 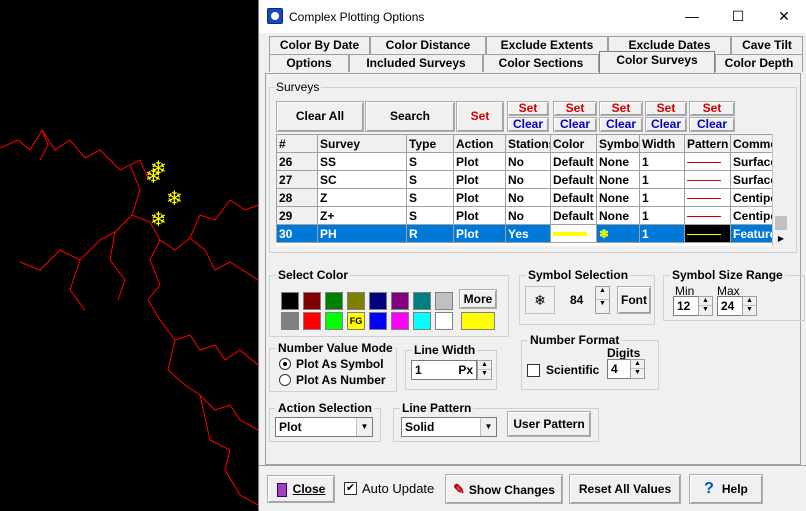 What do you see at coordinates (285, 380) in the screenshot?
I see `plot-as-number-radio` at bounding box center [285, 380].